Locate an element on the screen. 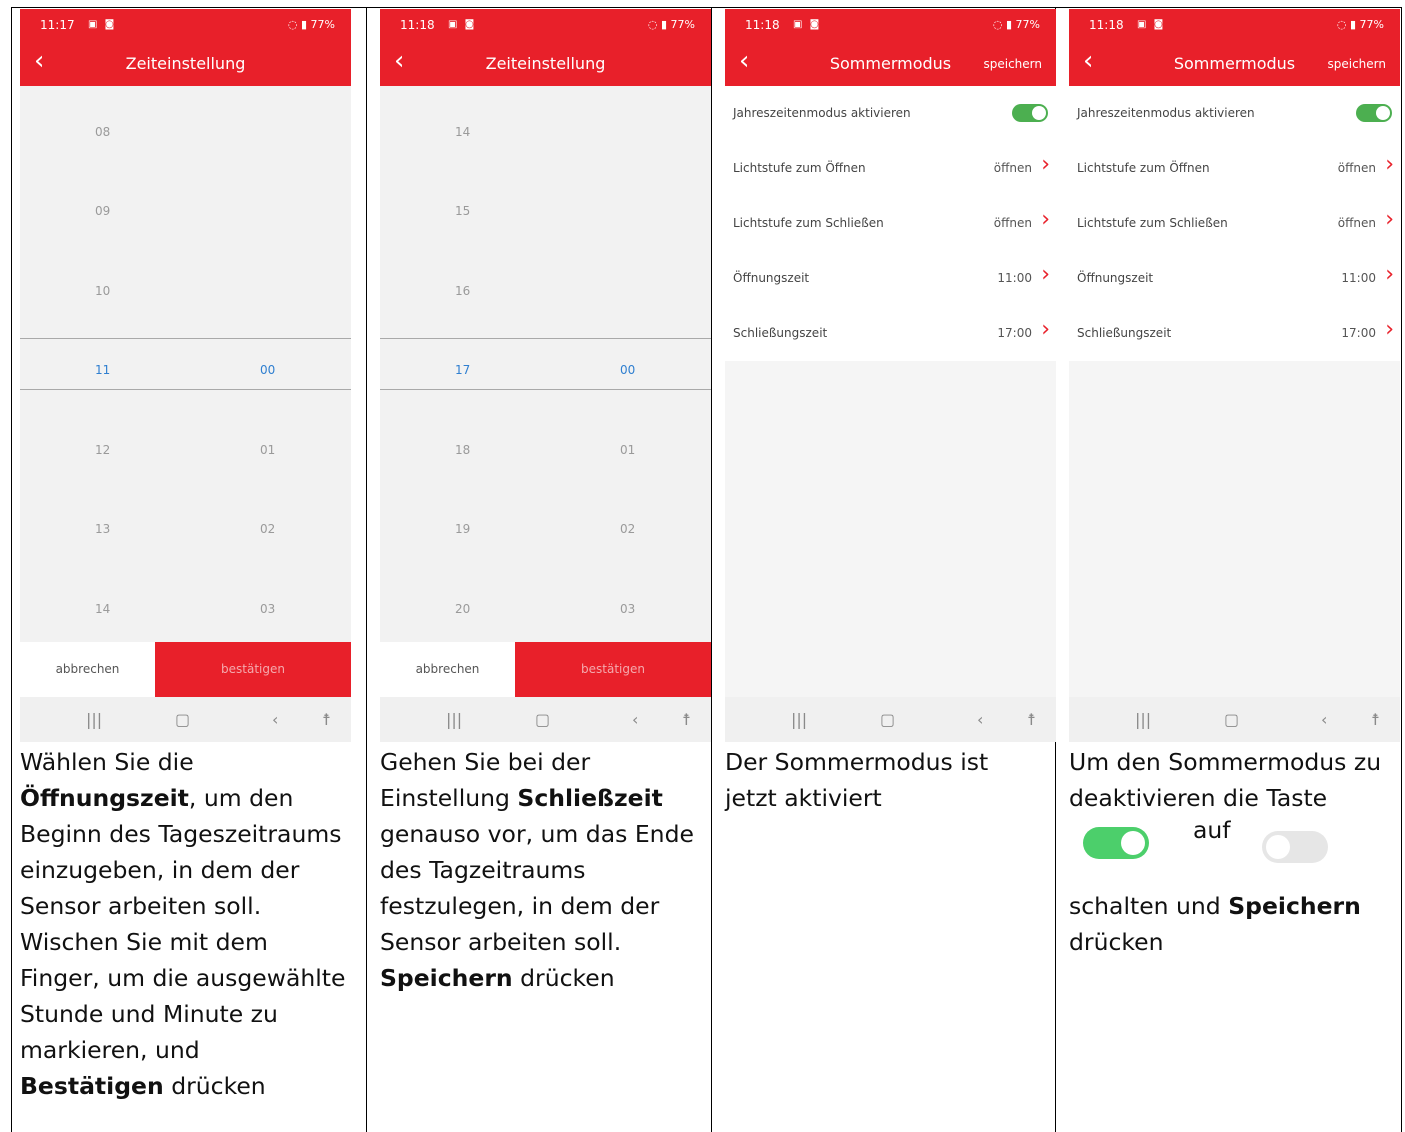 The width and height of the screenshot is (1405, 1132). time-picker: 08 09 10 11 00 12 01 13 02 14 03 is located at coordinates (185, 364).